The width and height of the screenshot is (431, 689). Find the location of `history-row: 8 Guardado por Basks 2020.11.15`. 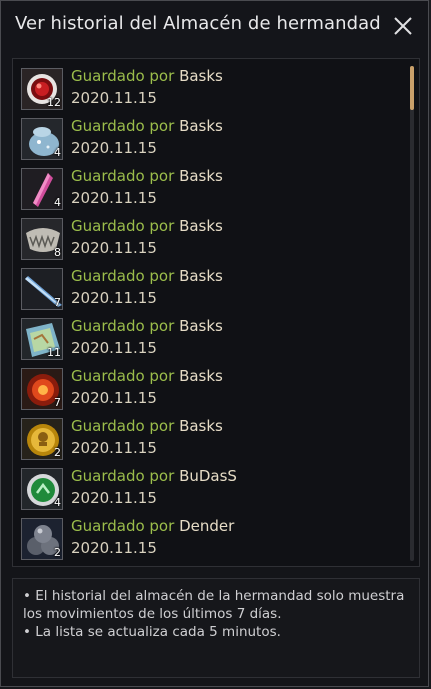

history-row: 8 Guardado por Basks 2020.11.15 is located at coordinates (211, 240).